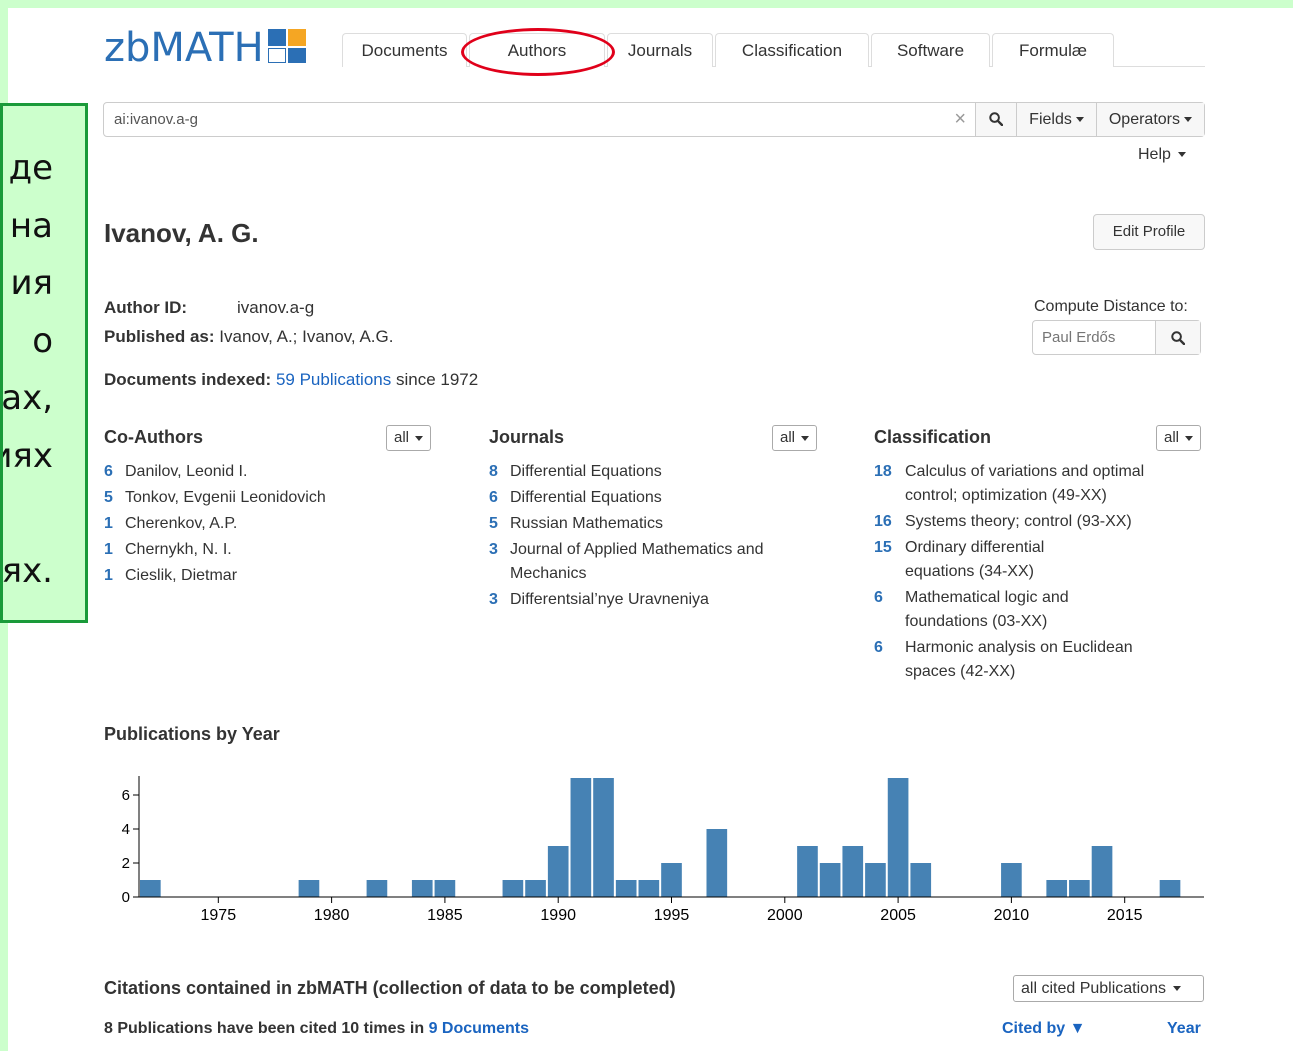 The width and height of the screenshot is (1293, 1051). What do you see at coordinates (654, 498) in the screenshot?
I see `journal-item: 6 Differential Equations` at bounding box center [654, 498].